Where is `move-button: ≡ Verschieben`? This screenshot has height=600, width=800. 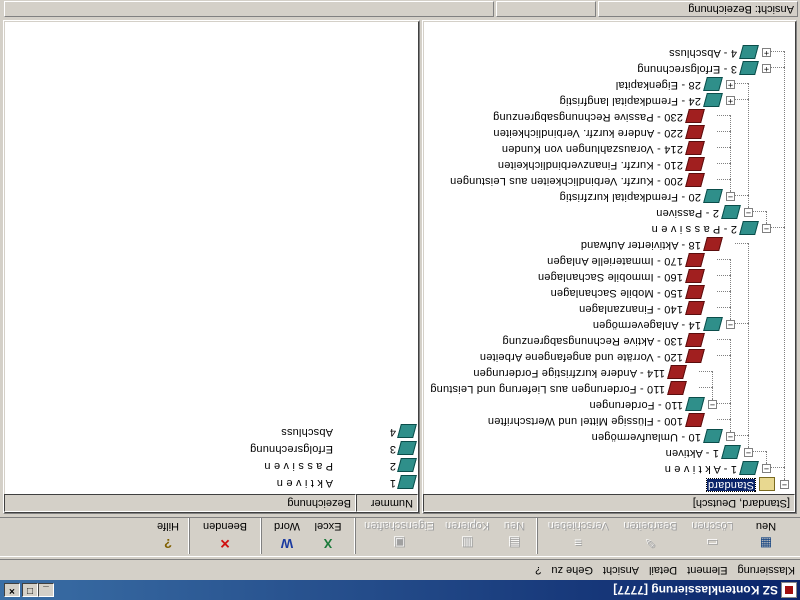 move-button: ≡ Verschieben is located at coordinates (579, 536).